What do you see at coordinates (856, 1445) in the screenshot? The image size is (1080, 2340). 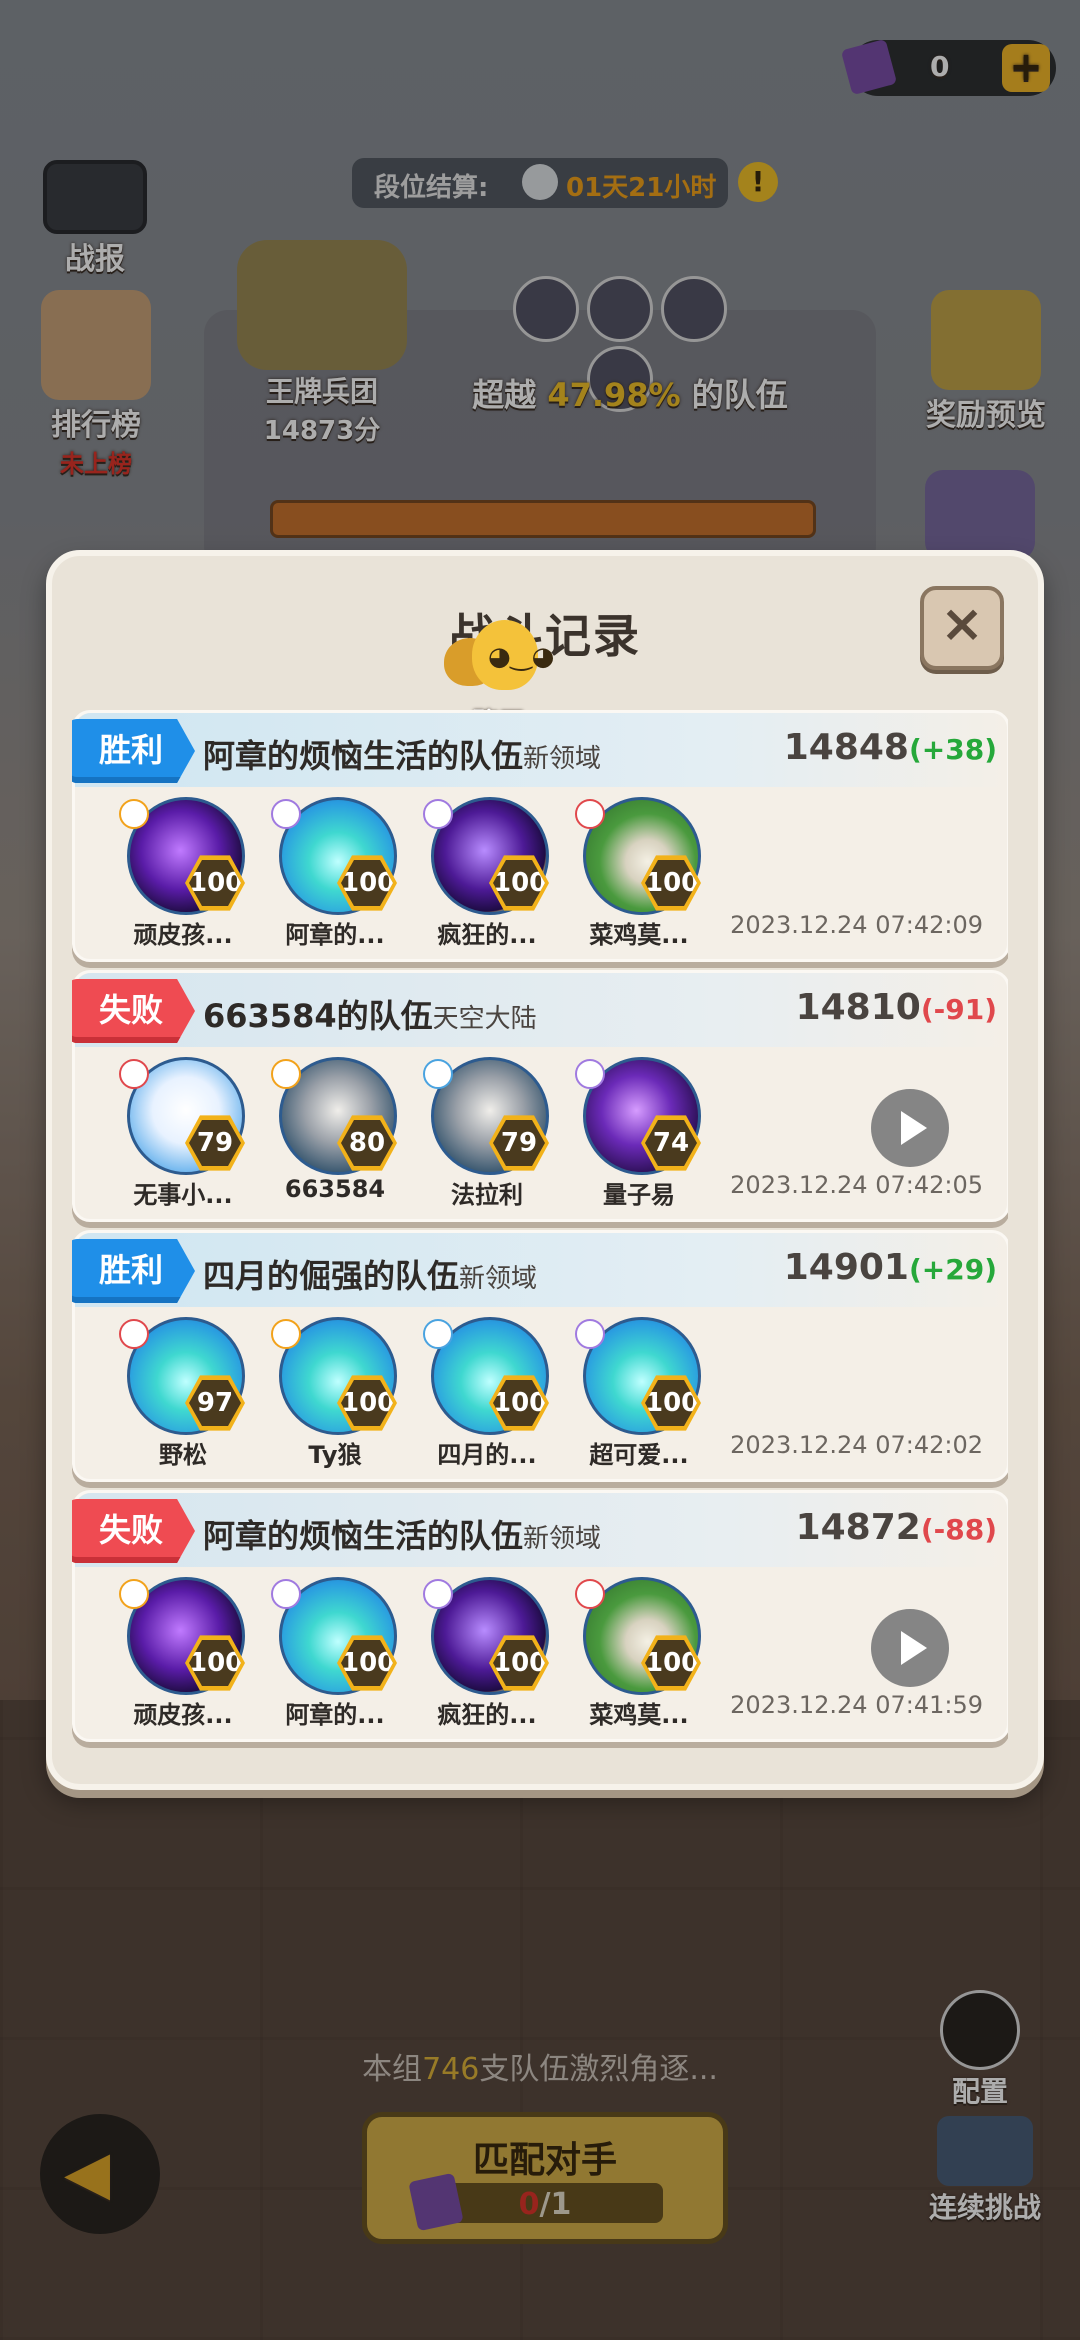 I see `battle-timestamp: 2023.12.24 07:42:02` at bounding box center [856, 1445].